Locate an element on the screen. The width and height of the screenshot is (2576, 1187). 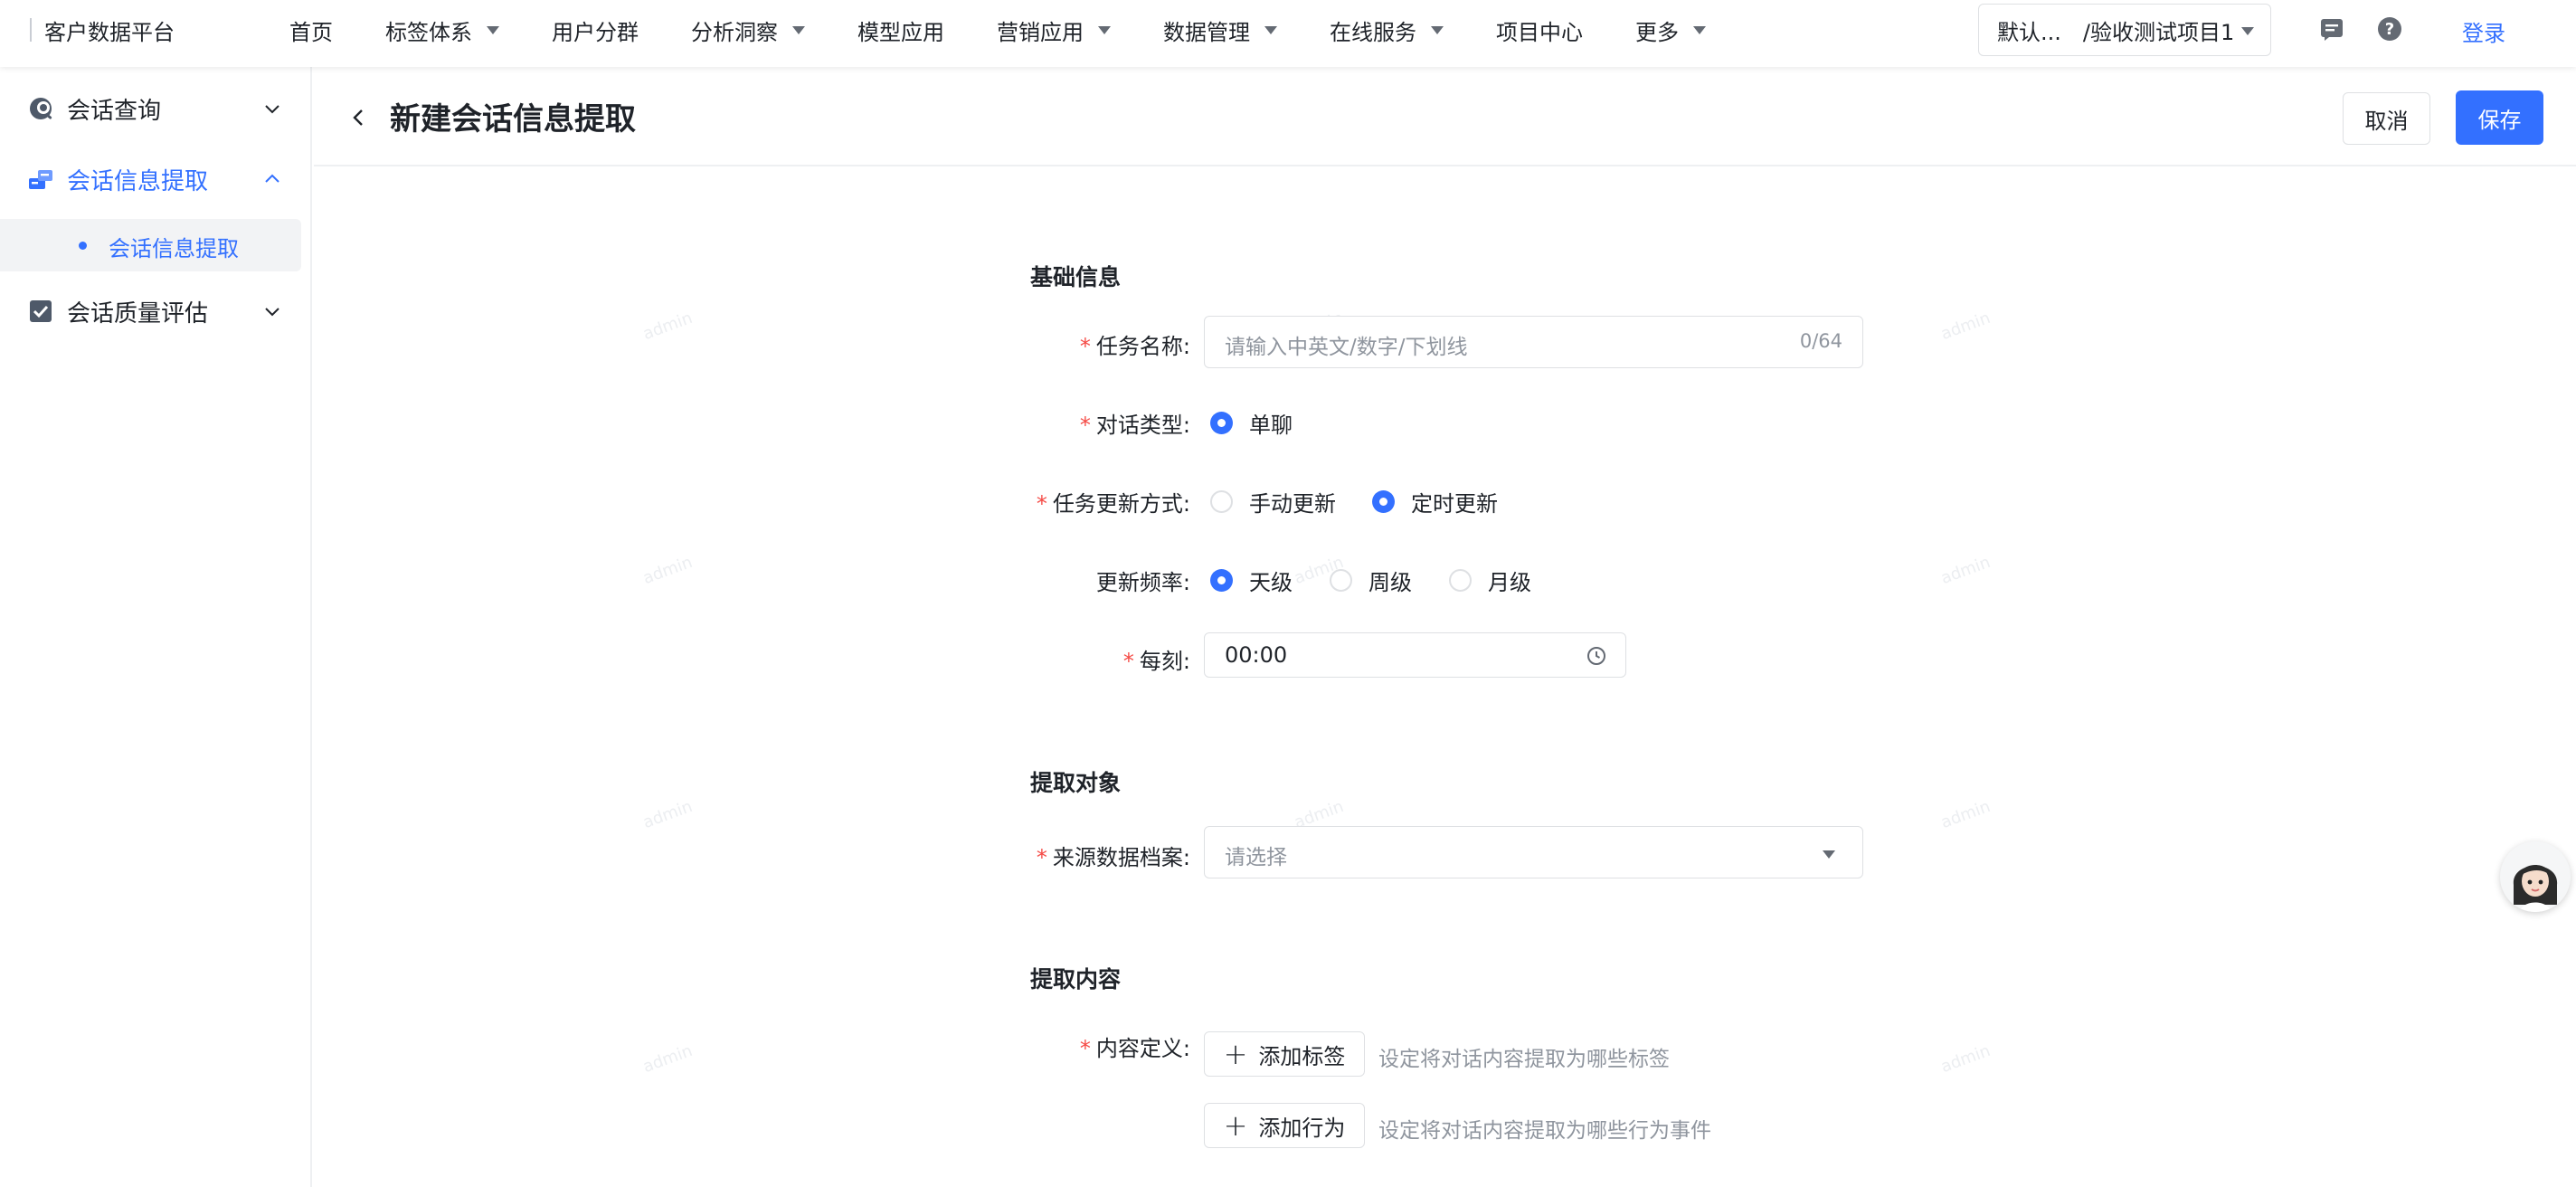
nav-item-more: 更多 is located at coordinates (1670, 30).